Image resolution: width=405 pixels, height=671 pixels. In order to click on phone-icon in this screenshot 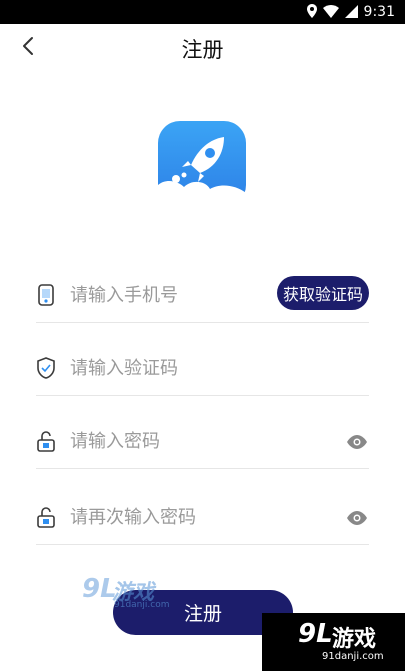, I will do `click(46, 295)`.